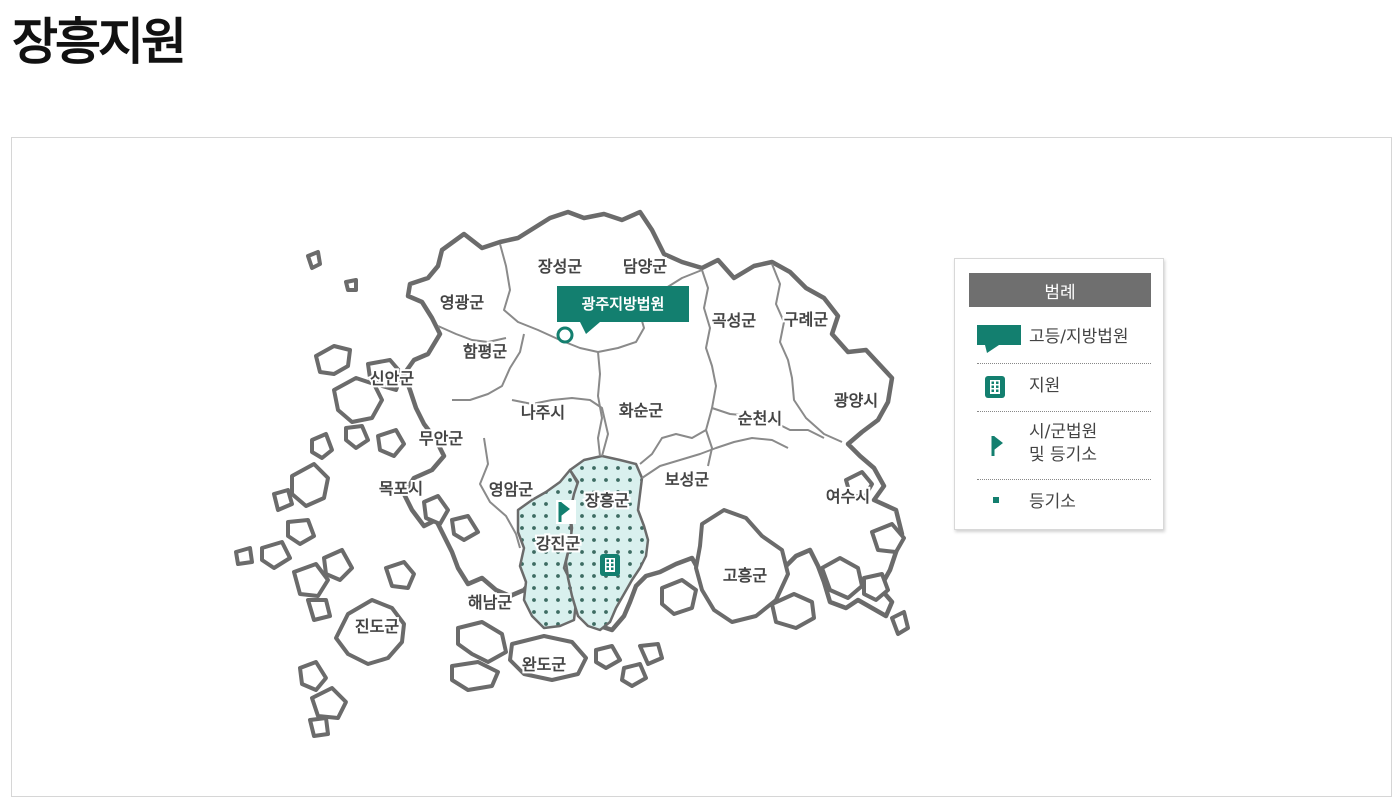  Describe the element at coordinates (1052, 502) in the screenshot. I see `legend-label-registry: 등기소` at that location.